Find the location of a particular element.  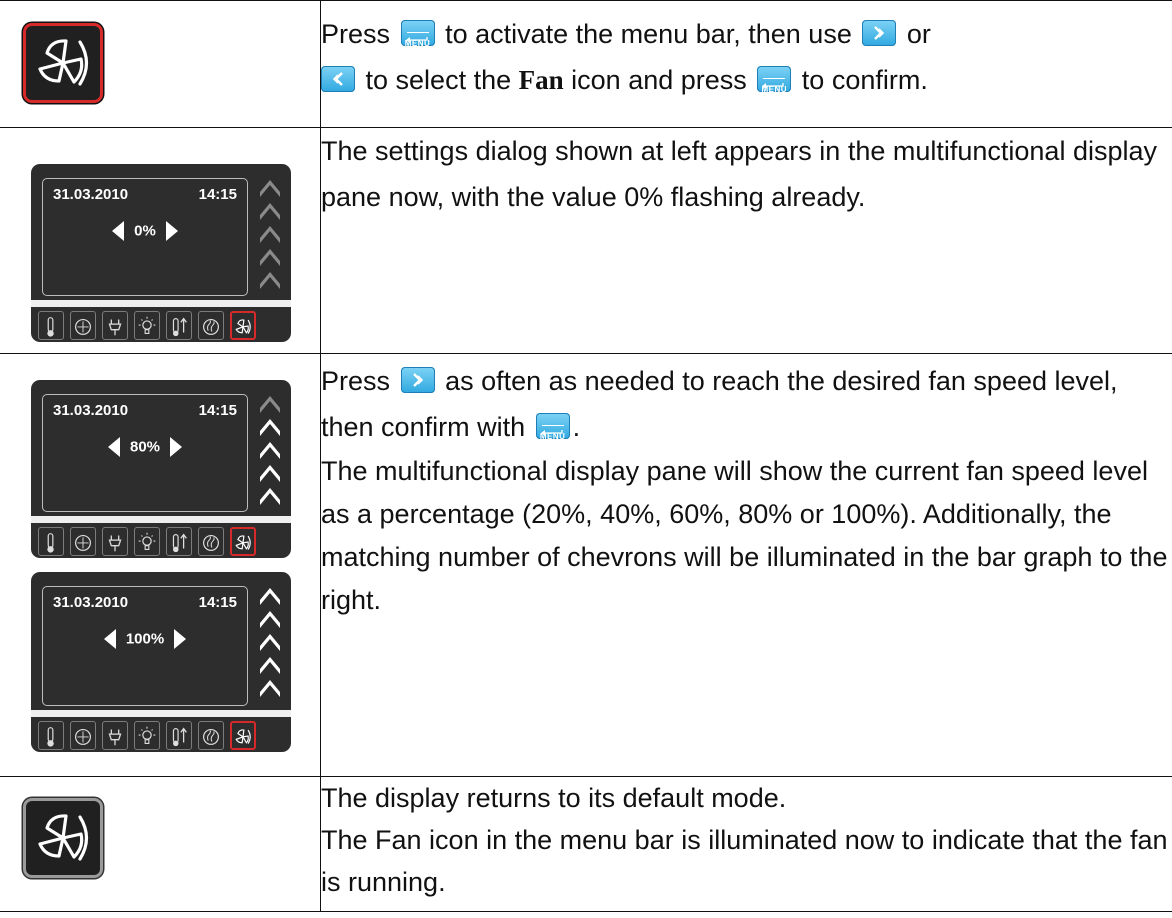

display-panel: 31.03.2010 14:15 100% is located at coordinates (161, 662).